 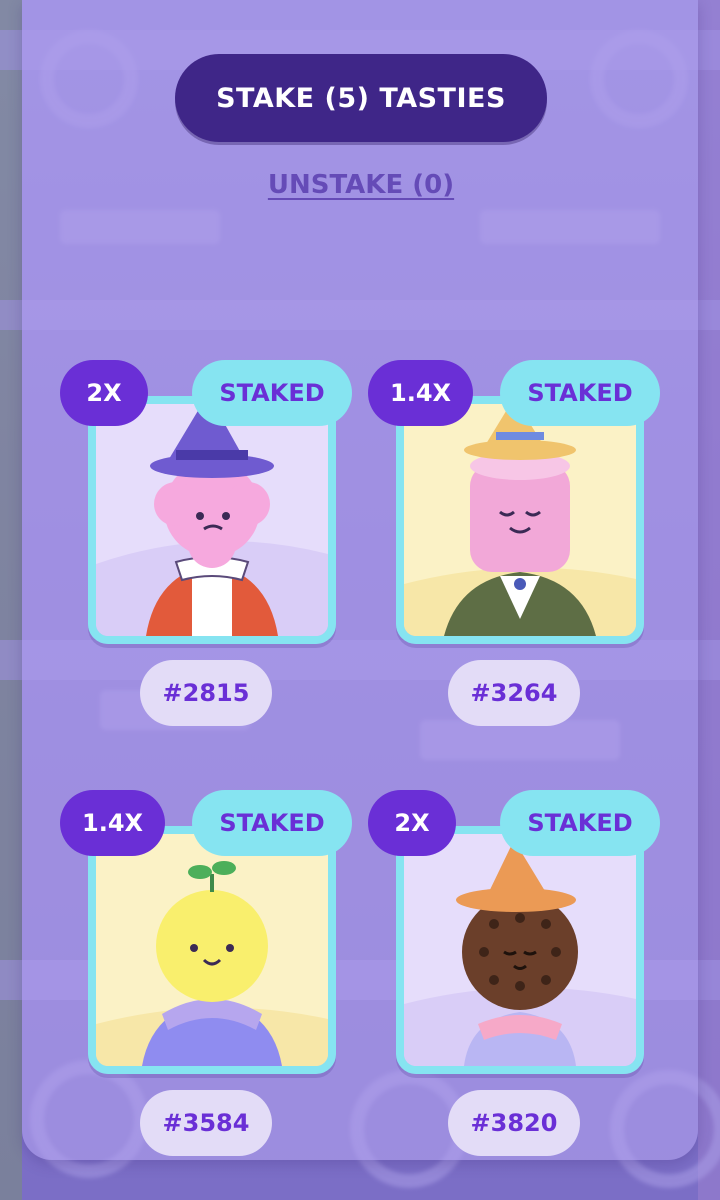 I want to click on token-id-label: #3584, so click(x=206, y=1123).